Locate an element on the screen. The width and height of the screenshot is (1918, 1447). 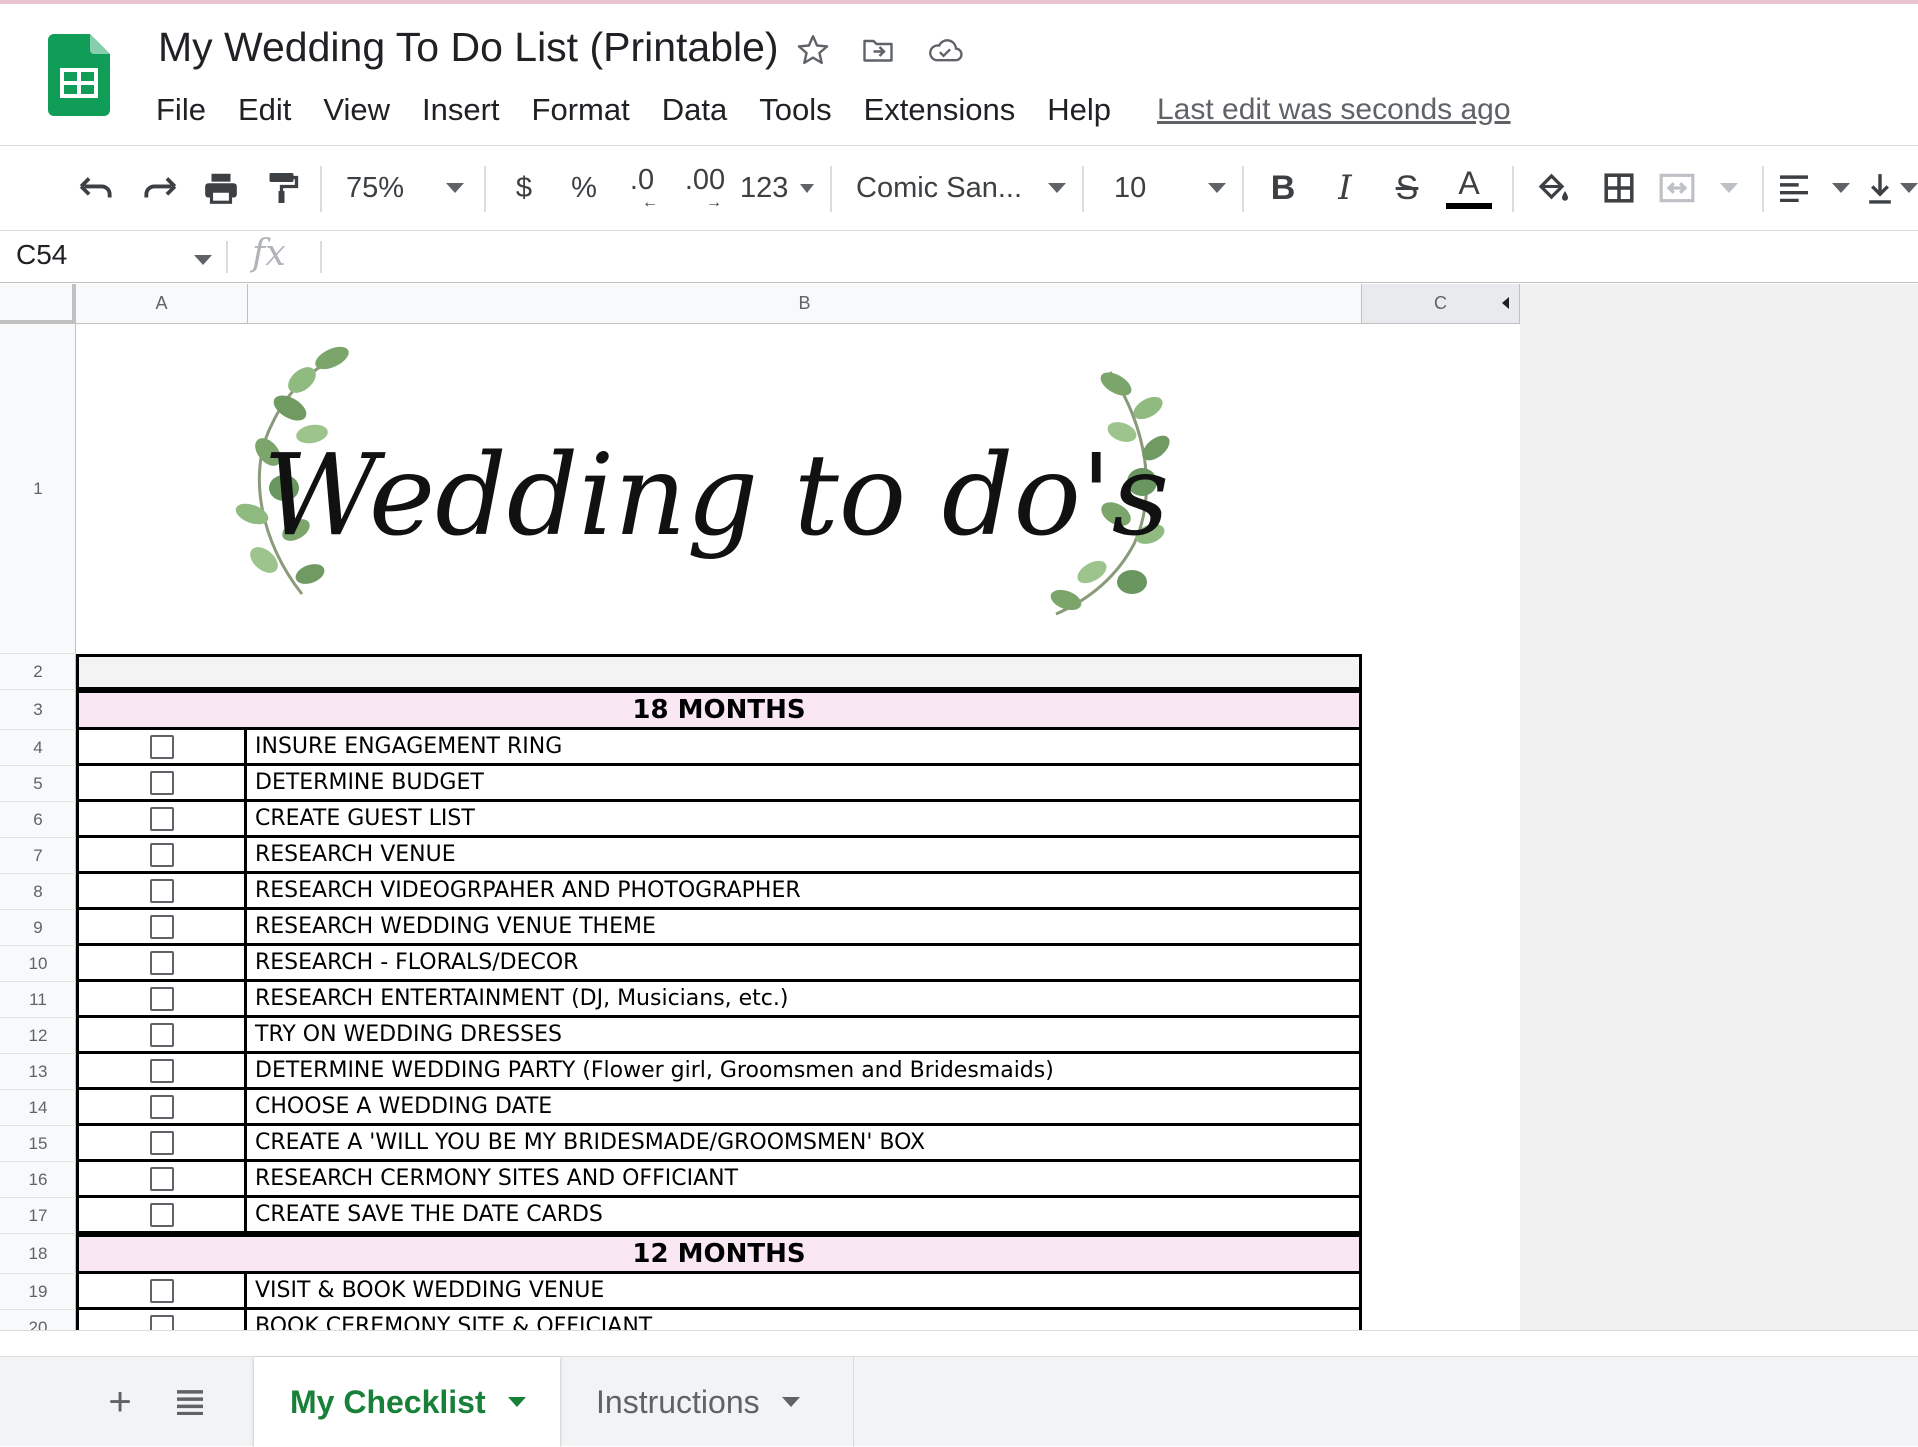
name-box: C54 is located at coordinates (41, 255).